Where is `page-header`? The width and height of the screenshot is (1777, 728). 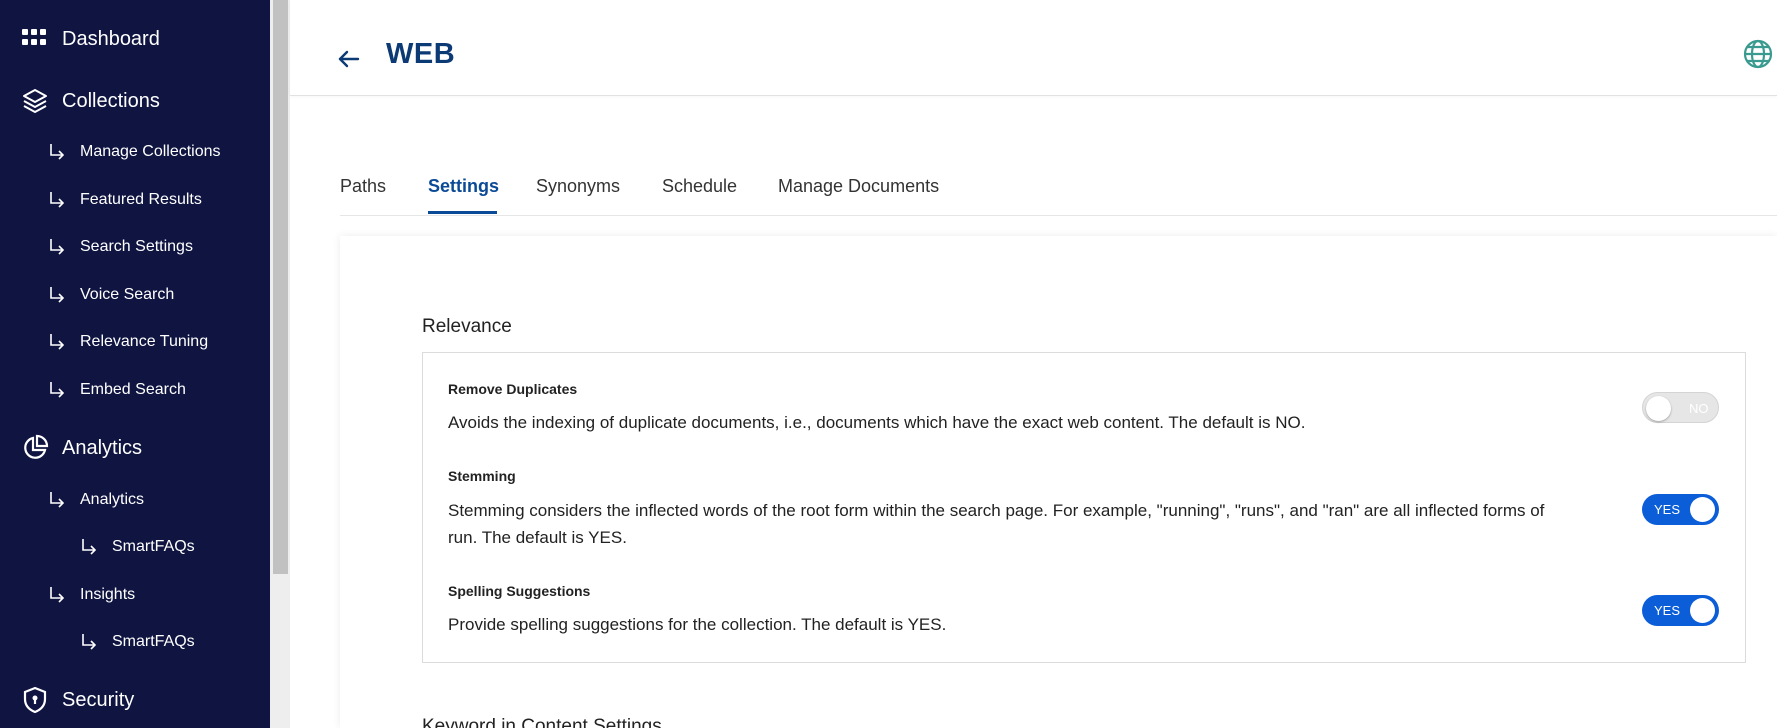 page-header is located at coordinates (1033, 48).